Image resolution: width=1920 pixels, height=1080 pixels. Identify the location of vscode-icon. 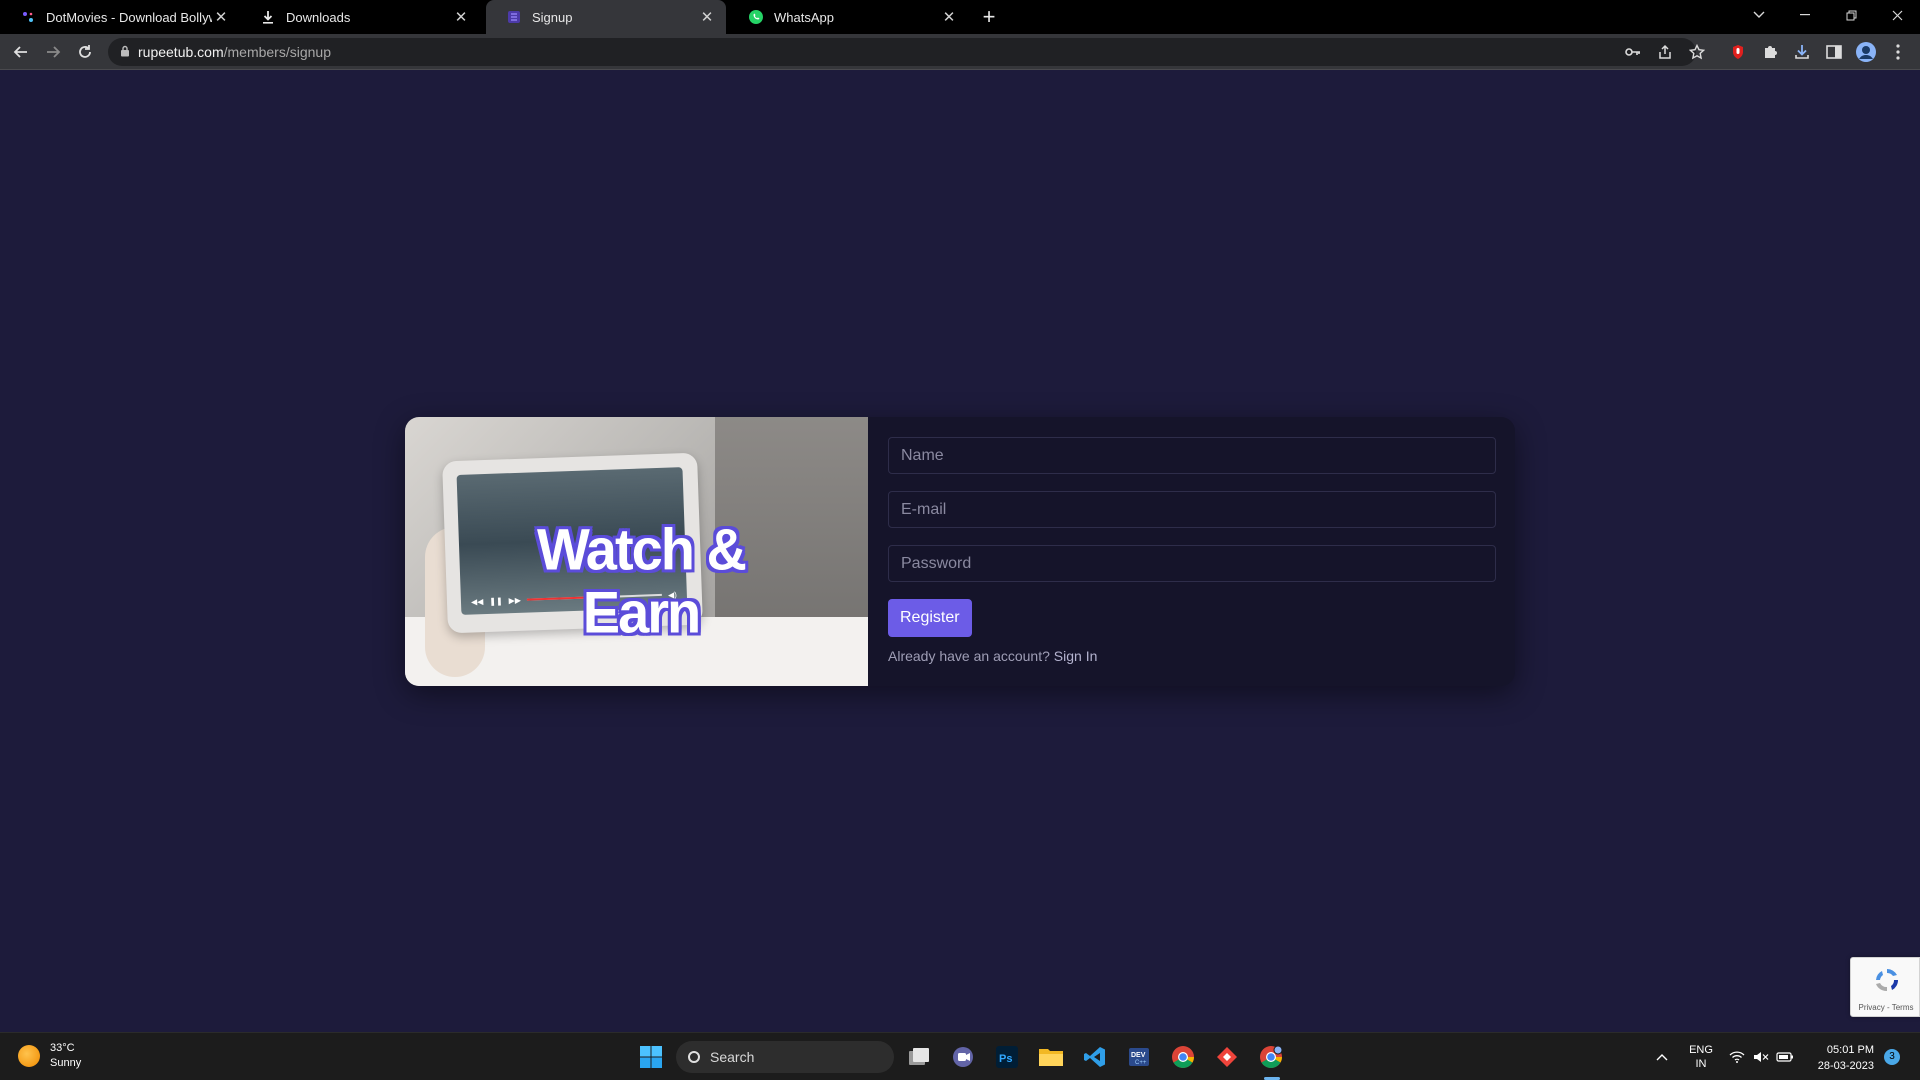
(1095, 1057).